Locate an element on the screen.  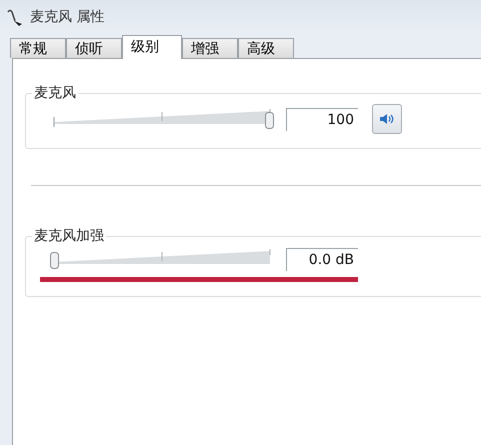
group-title: 麦克风加强 is located at coordinates (69, 236).